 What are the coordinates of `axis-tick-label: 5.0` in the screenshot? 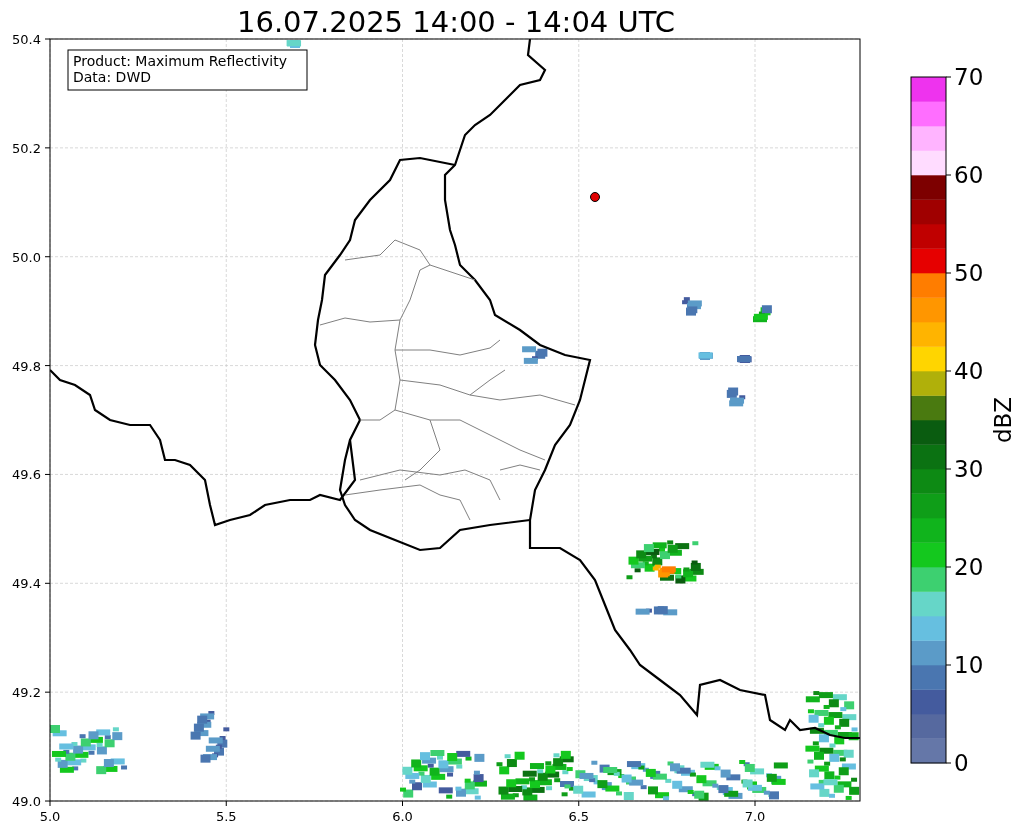 It's located at (50, 816).